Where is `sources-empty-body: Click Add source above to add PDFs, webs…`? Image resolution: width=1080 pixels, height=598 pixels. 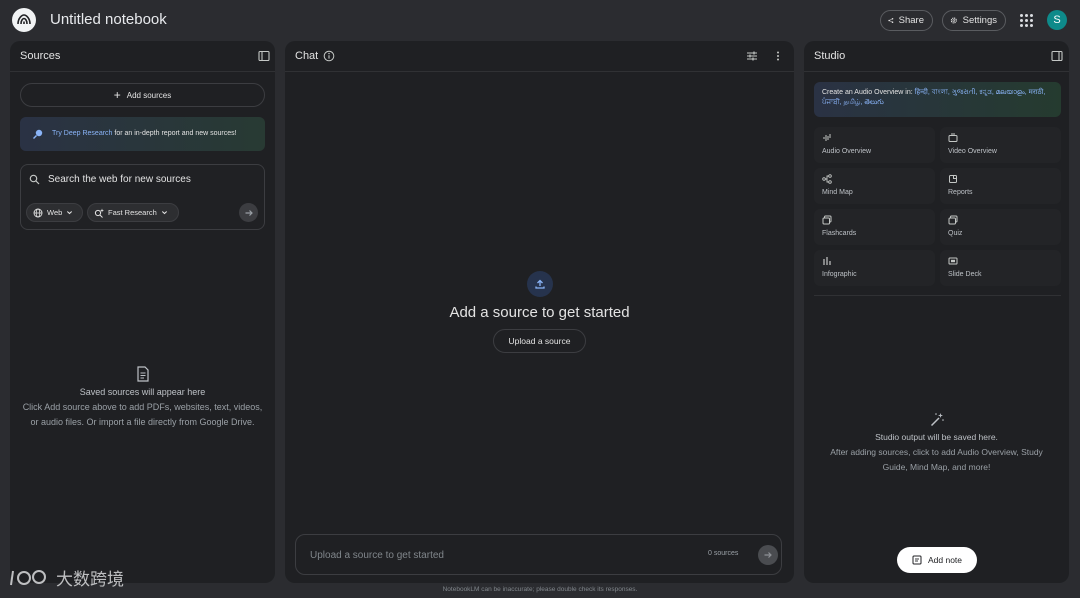 sources-empty-body: Click Add source above to add PDFs, webs… is located at coordinates (142, 414).